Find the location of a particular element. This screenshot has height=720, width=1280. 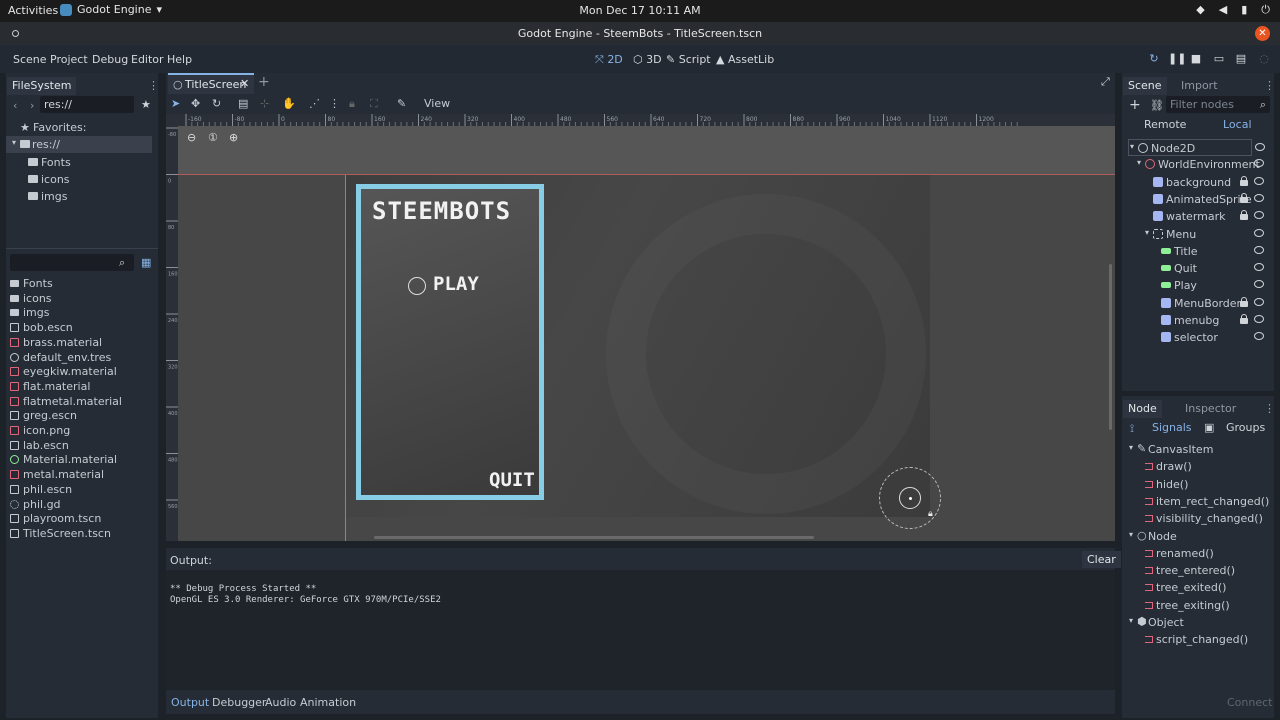

clear-button: Clear is located at coordinates (1101, 559).